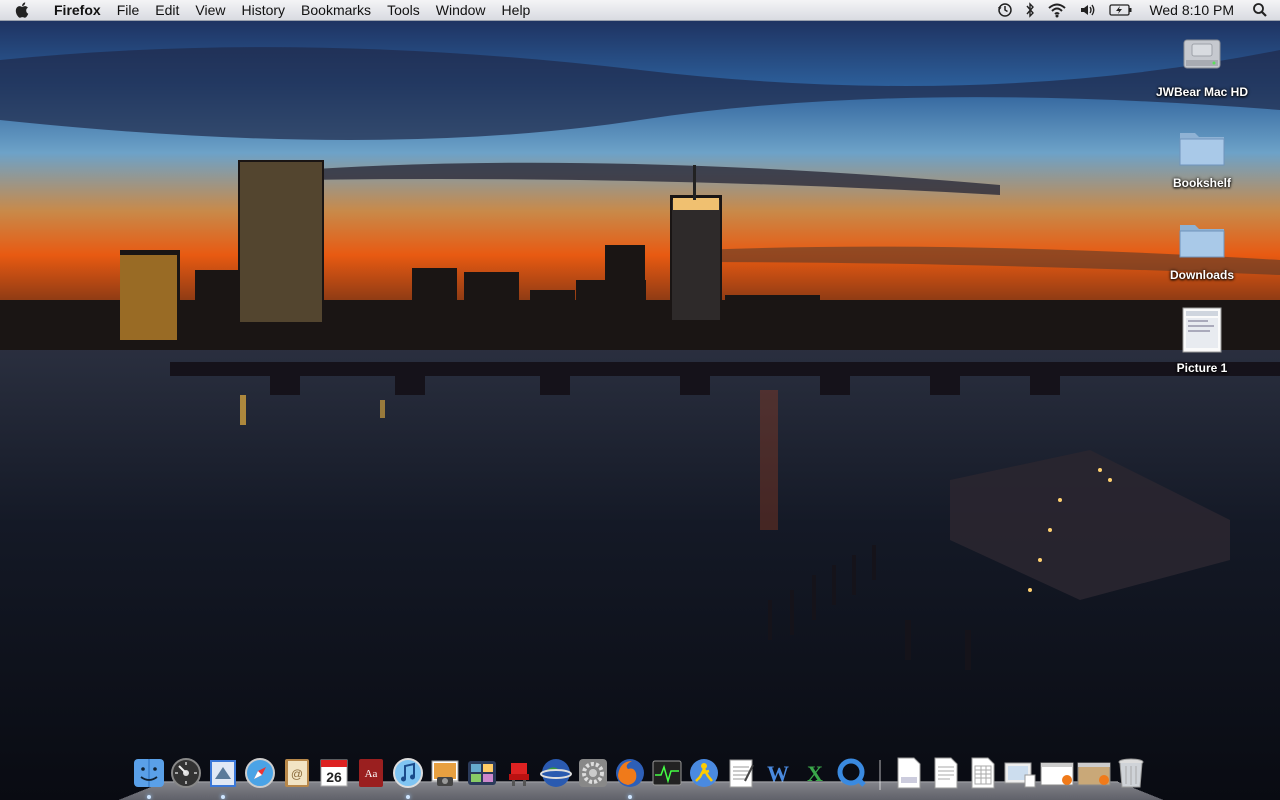 The image size is (1280, 800). I want to click on dock-address-book: @, so click(297, 773).